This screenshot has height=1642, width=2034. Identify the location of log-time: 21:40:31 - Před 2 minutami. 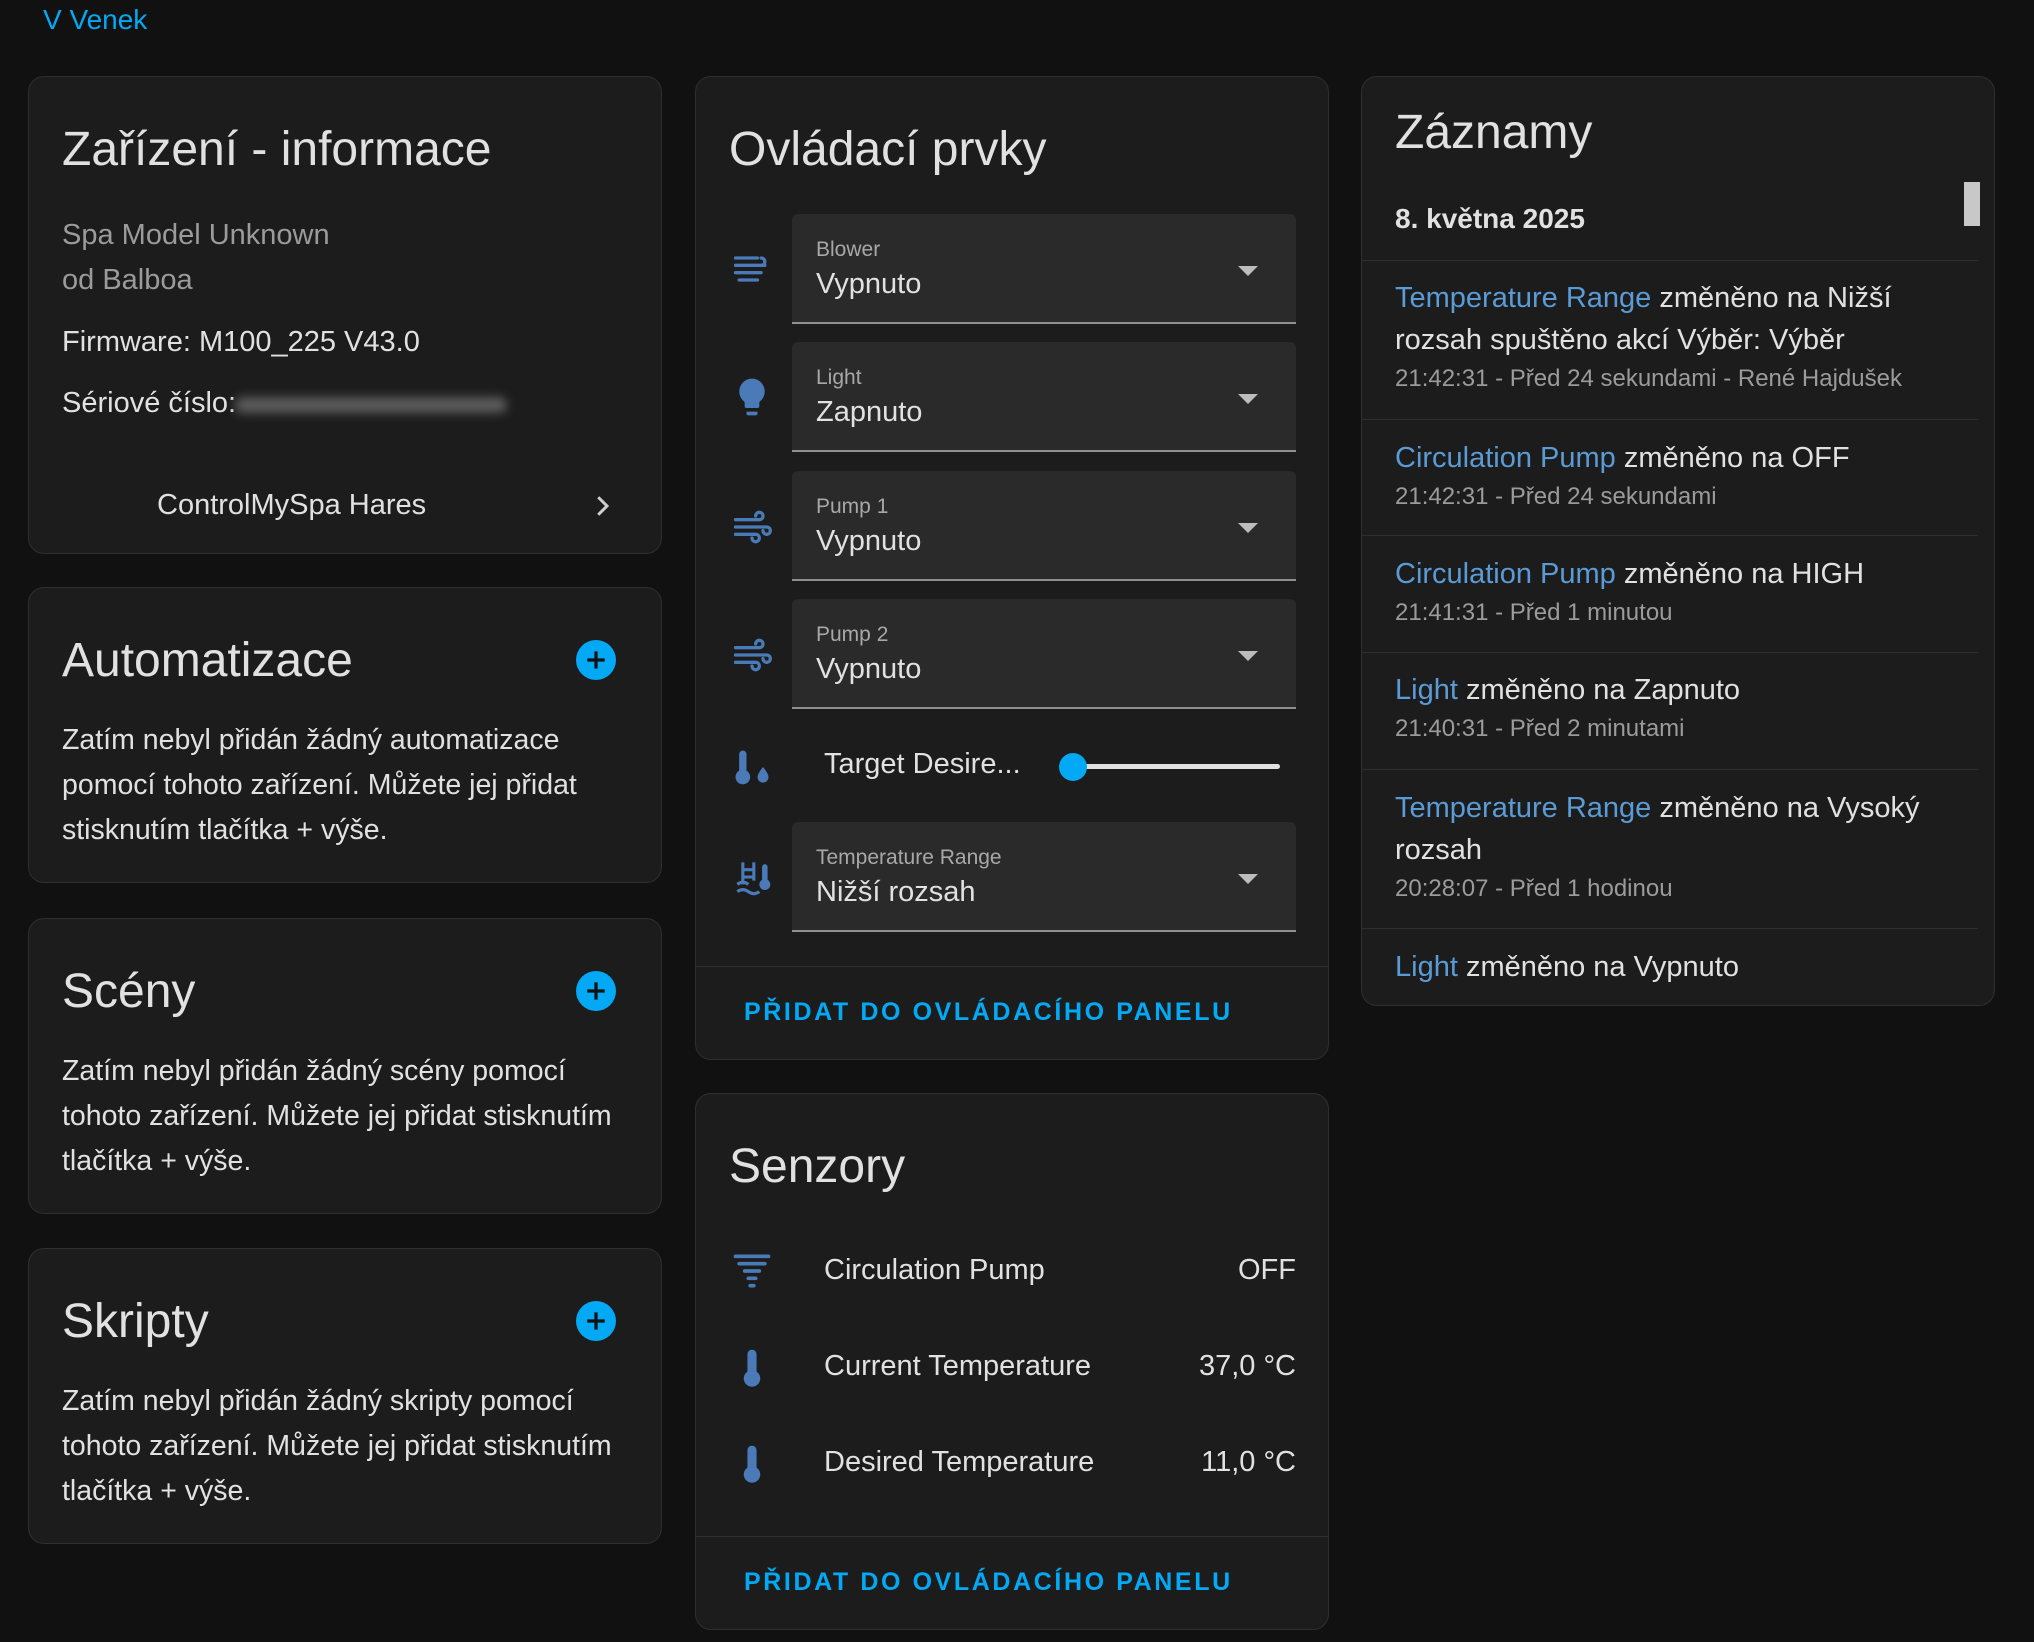
(1540, 728).